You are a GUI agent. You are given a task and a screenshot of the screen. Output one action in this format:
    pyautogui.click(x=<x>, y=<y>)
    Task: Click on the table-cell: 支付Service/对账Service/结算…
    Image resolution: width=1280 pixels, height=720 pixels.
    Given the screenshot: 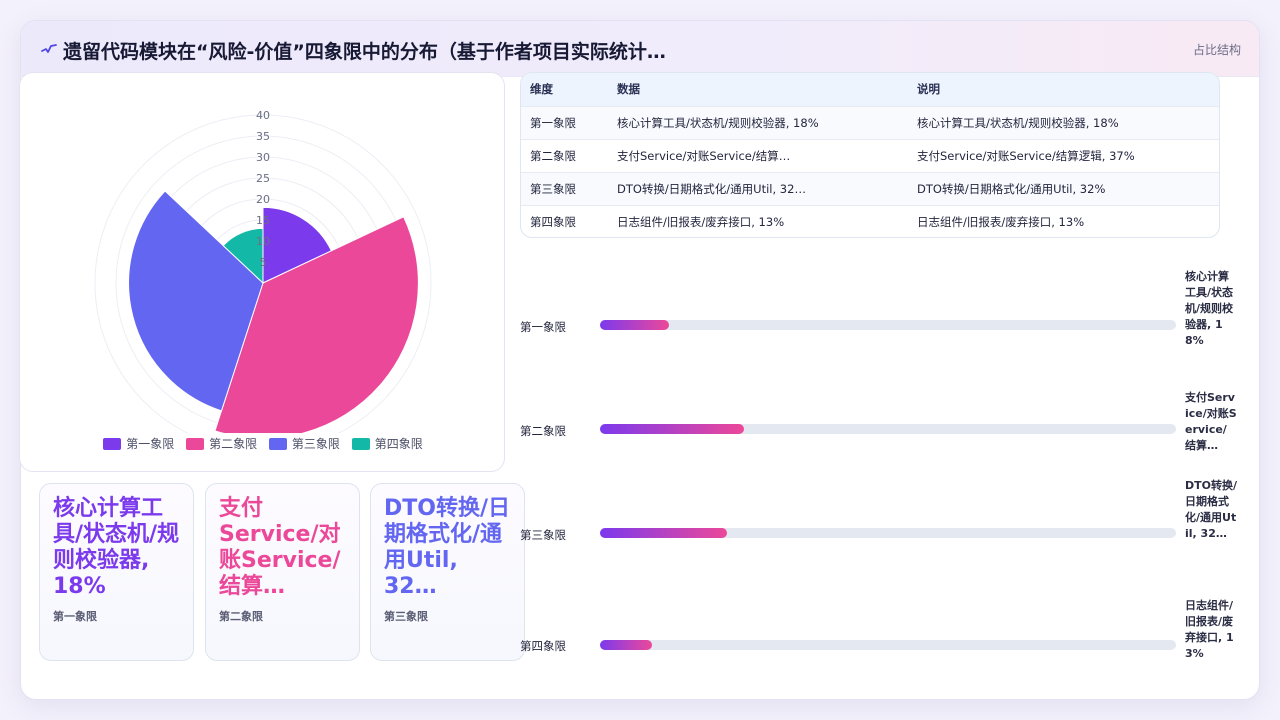 What is the action you would take?
    pyautogui.click(x=758, y=155)
    